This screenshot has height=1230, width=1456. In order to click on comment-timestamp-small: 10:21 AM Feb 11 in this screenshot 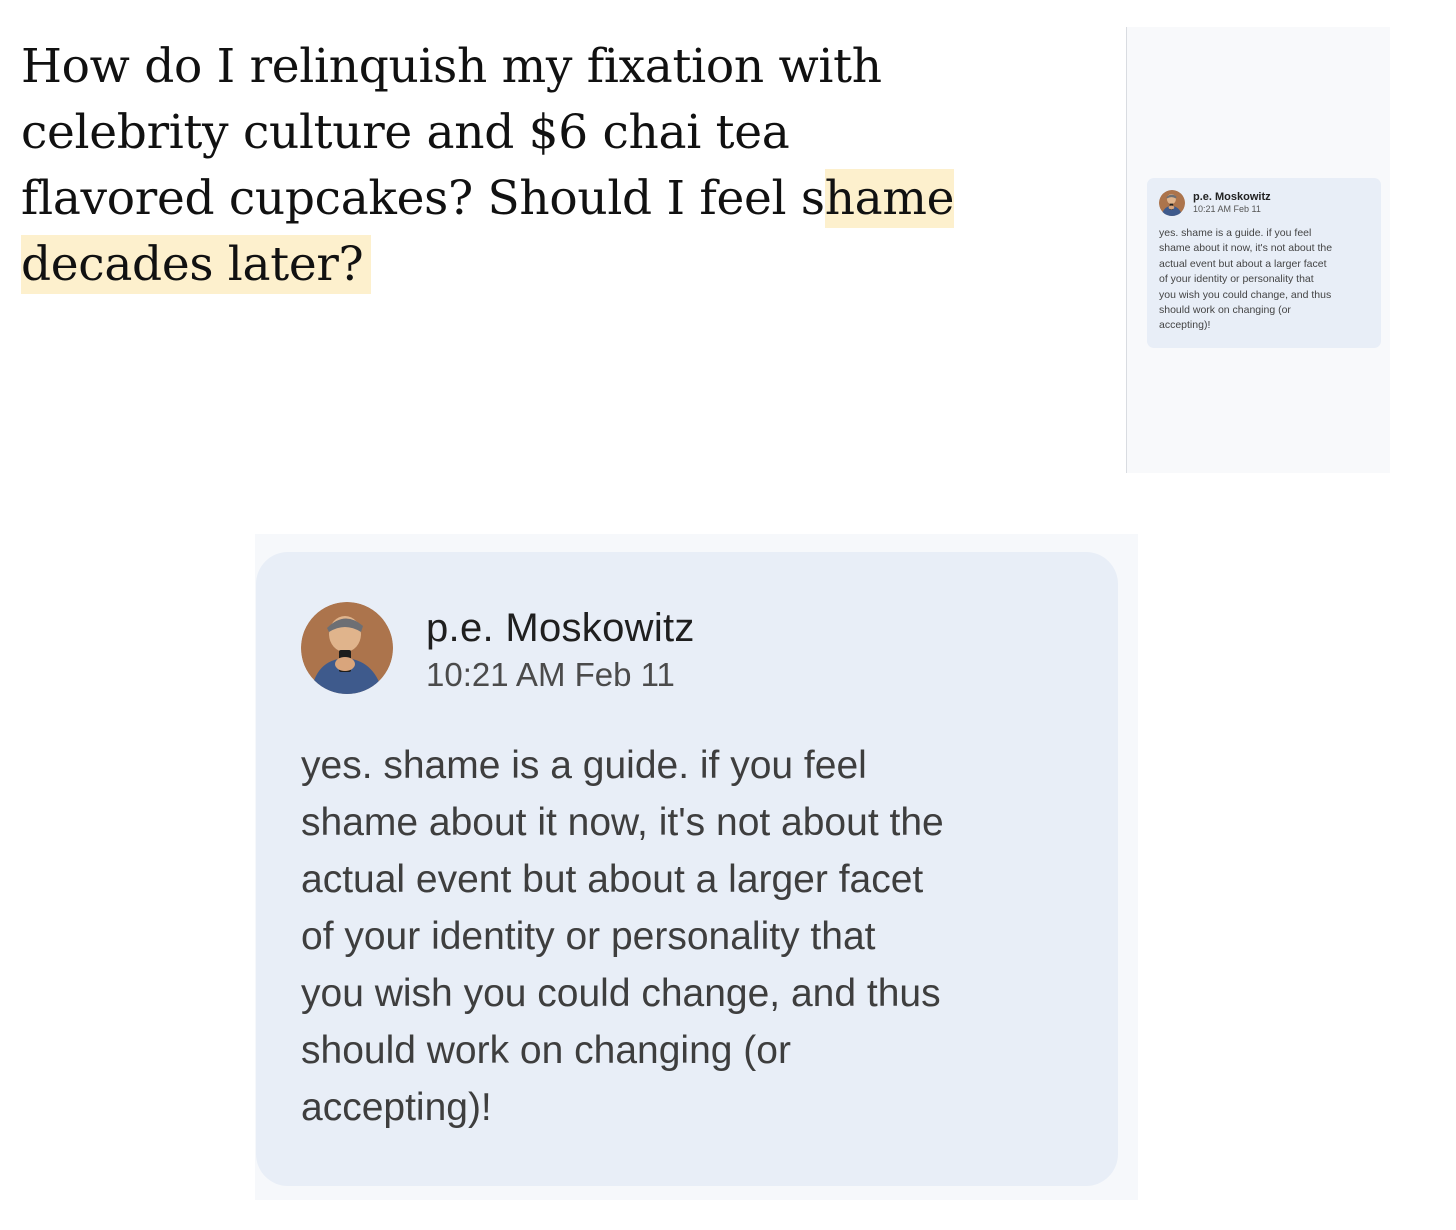, I will do `click(1227, 209)`.